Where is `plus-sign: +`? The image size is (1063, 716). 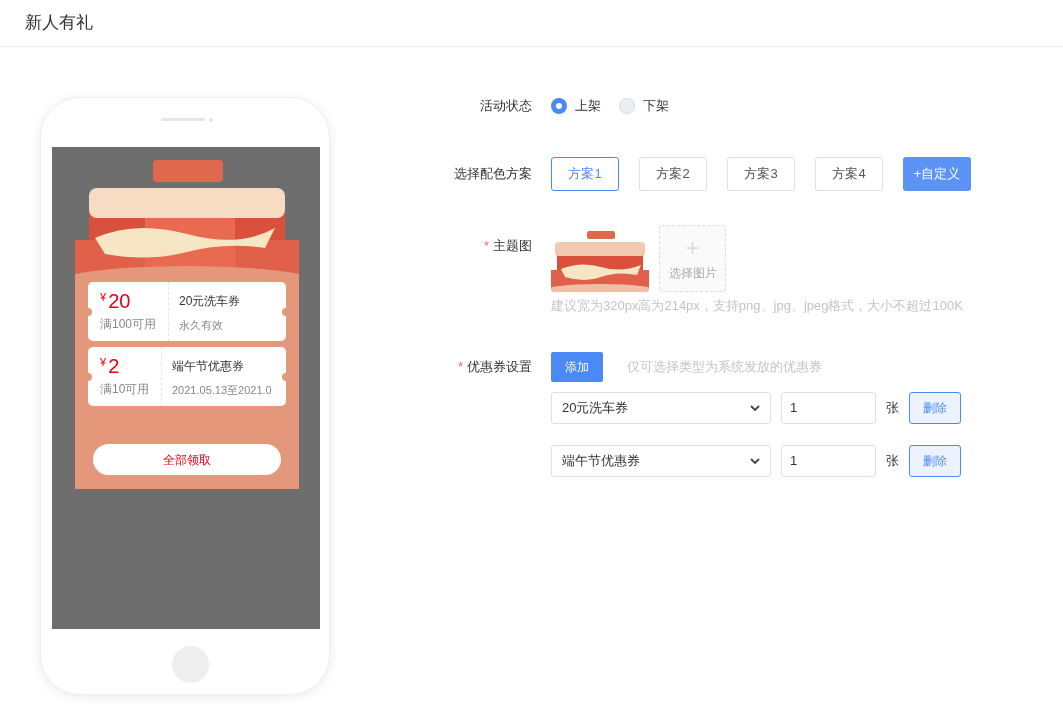
plus-sign: + is located at coordinates (692, 247).